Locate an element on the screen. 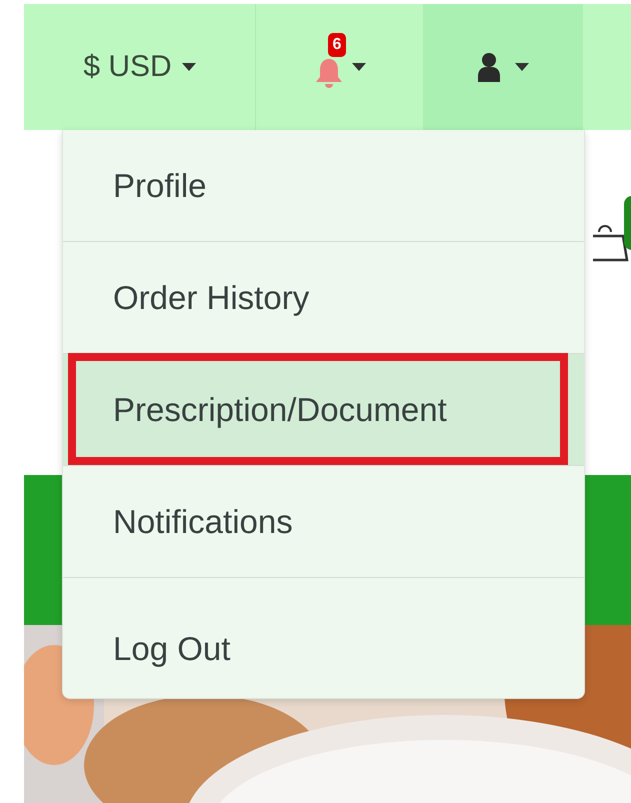 The height and width of the screenshot is (803, 631). user-icon is located at coordinates (489, 67).